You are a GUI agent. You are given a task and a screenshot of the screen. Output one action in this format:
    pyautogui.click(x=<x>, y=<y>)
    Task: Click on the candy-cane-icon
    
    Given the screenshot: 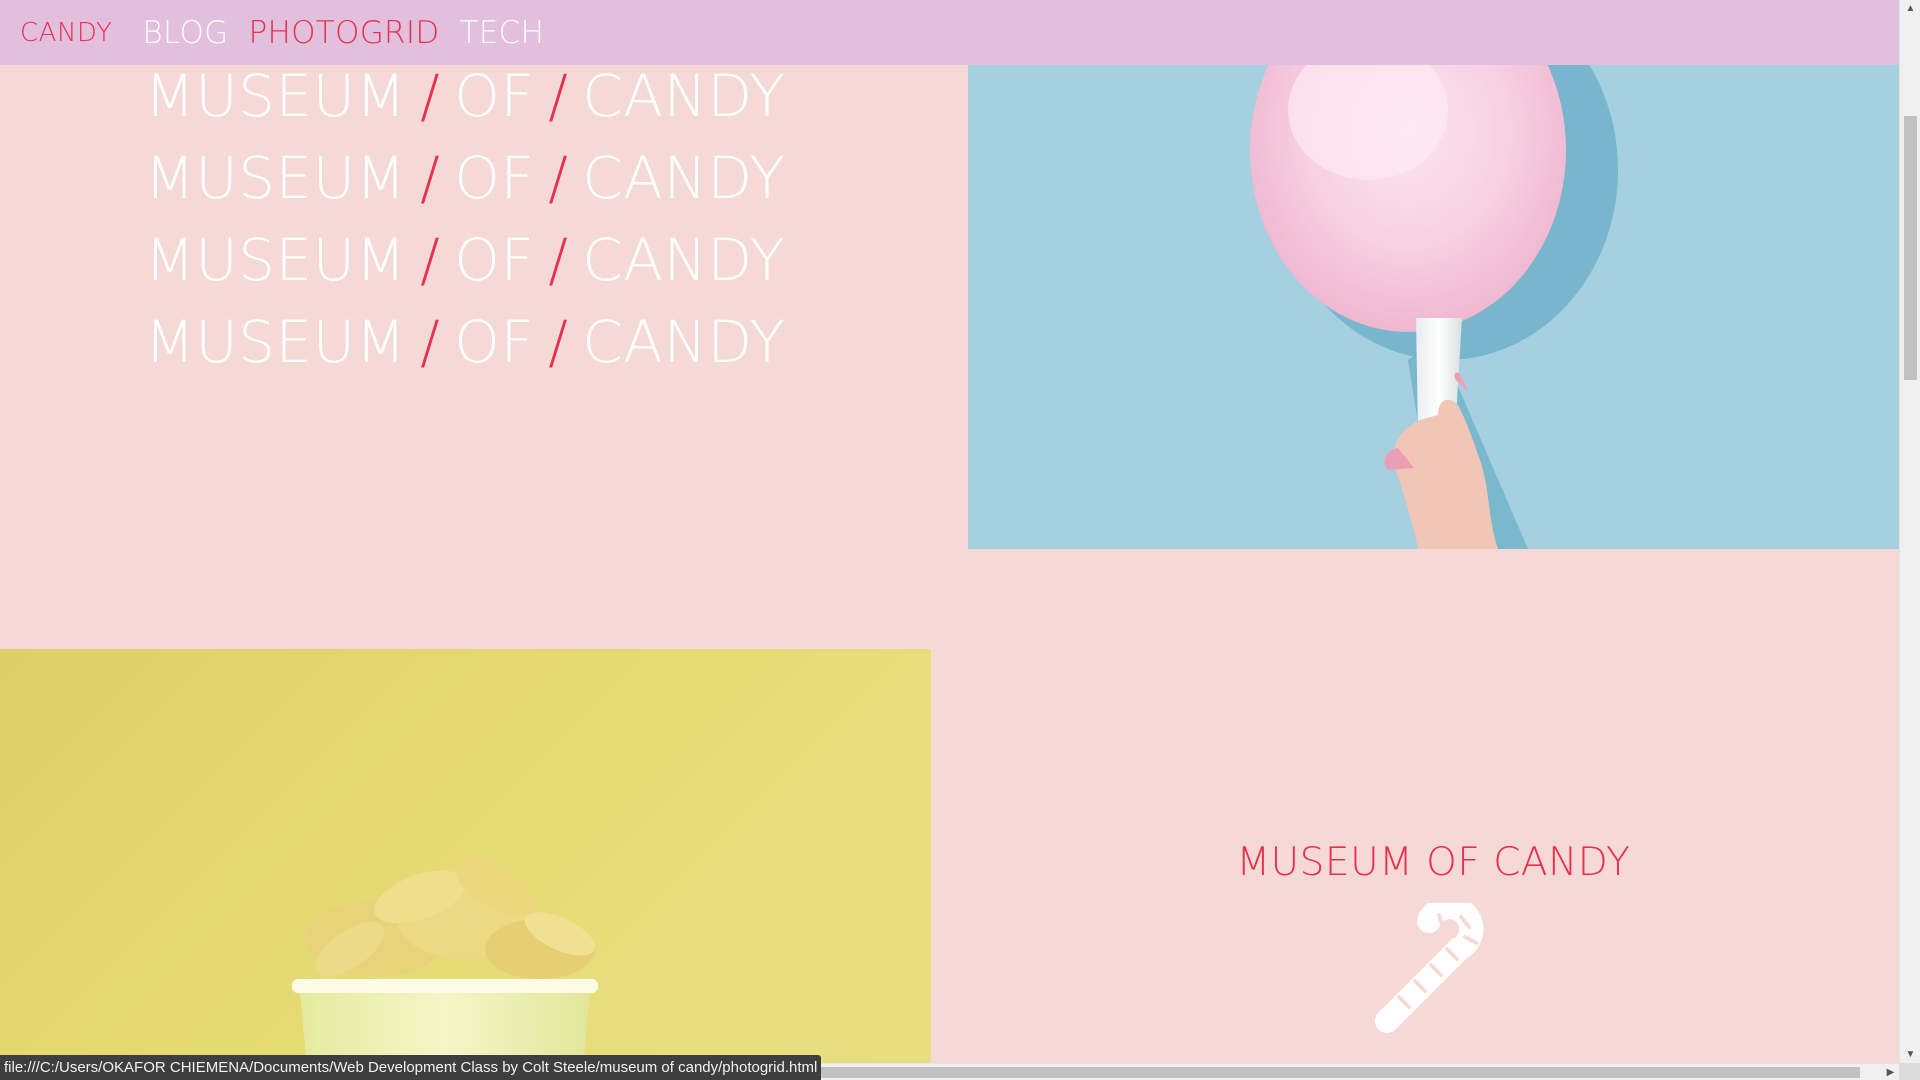 What is the action you would take?
    pyautogui.click(x=1428, y=968)
    